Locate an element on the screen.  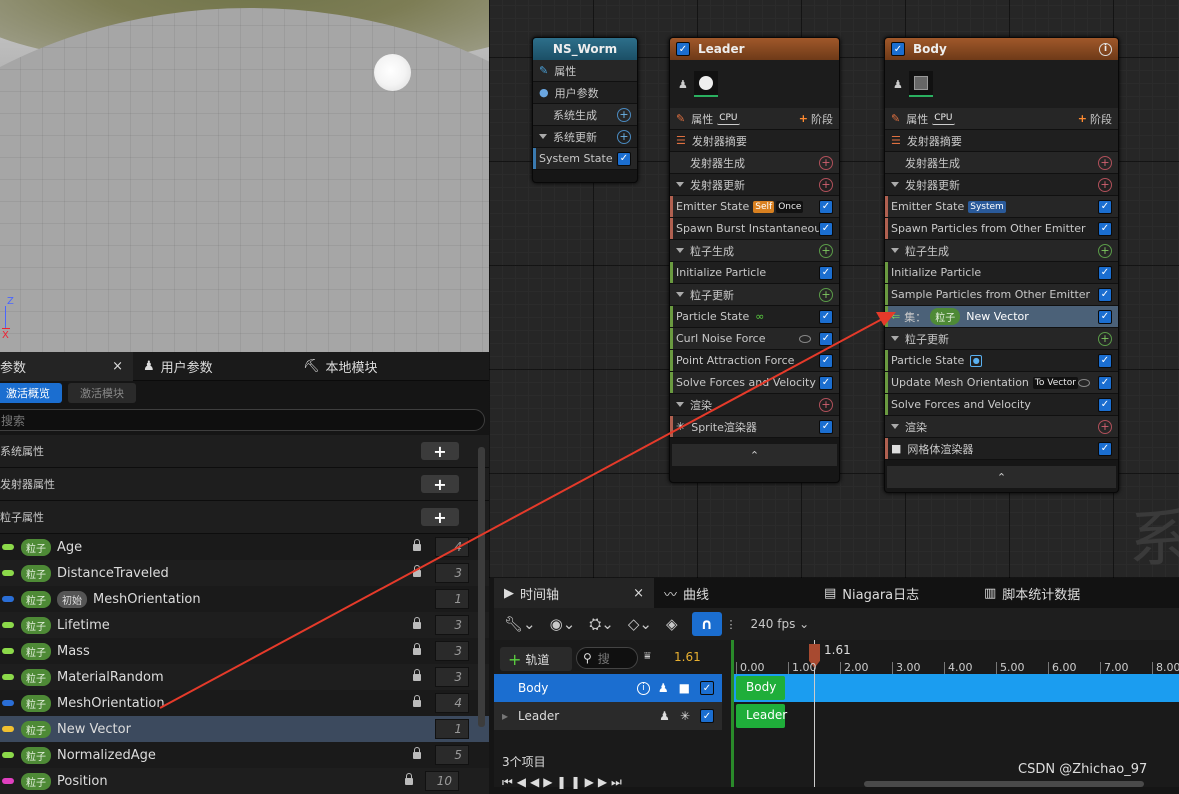
emitter-spawn-row: 发射器生成 + is located at coordinates (754, 163).